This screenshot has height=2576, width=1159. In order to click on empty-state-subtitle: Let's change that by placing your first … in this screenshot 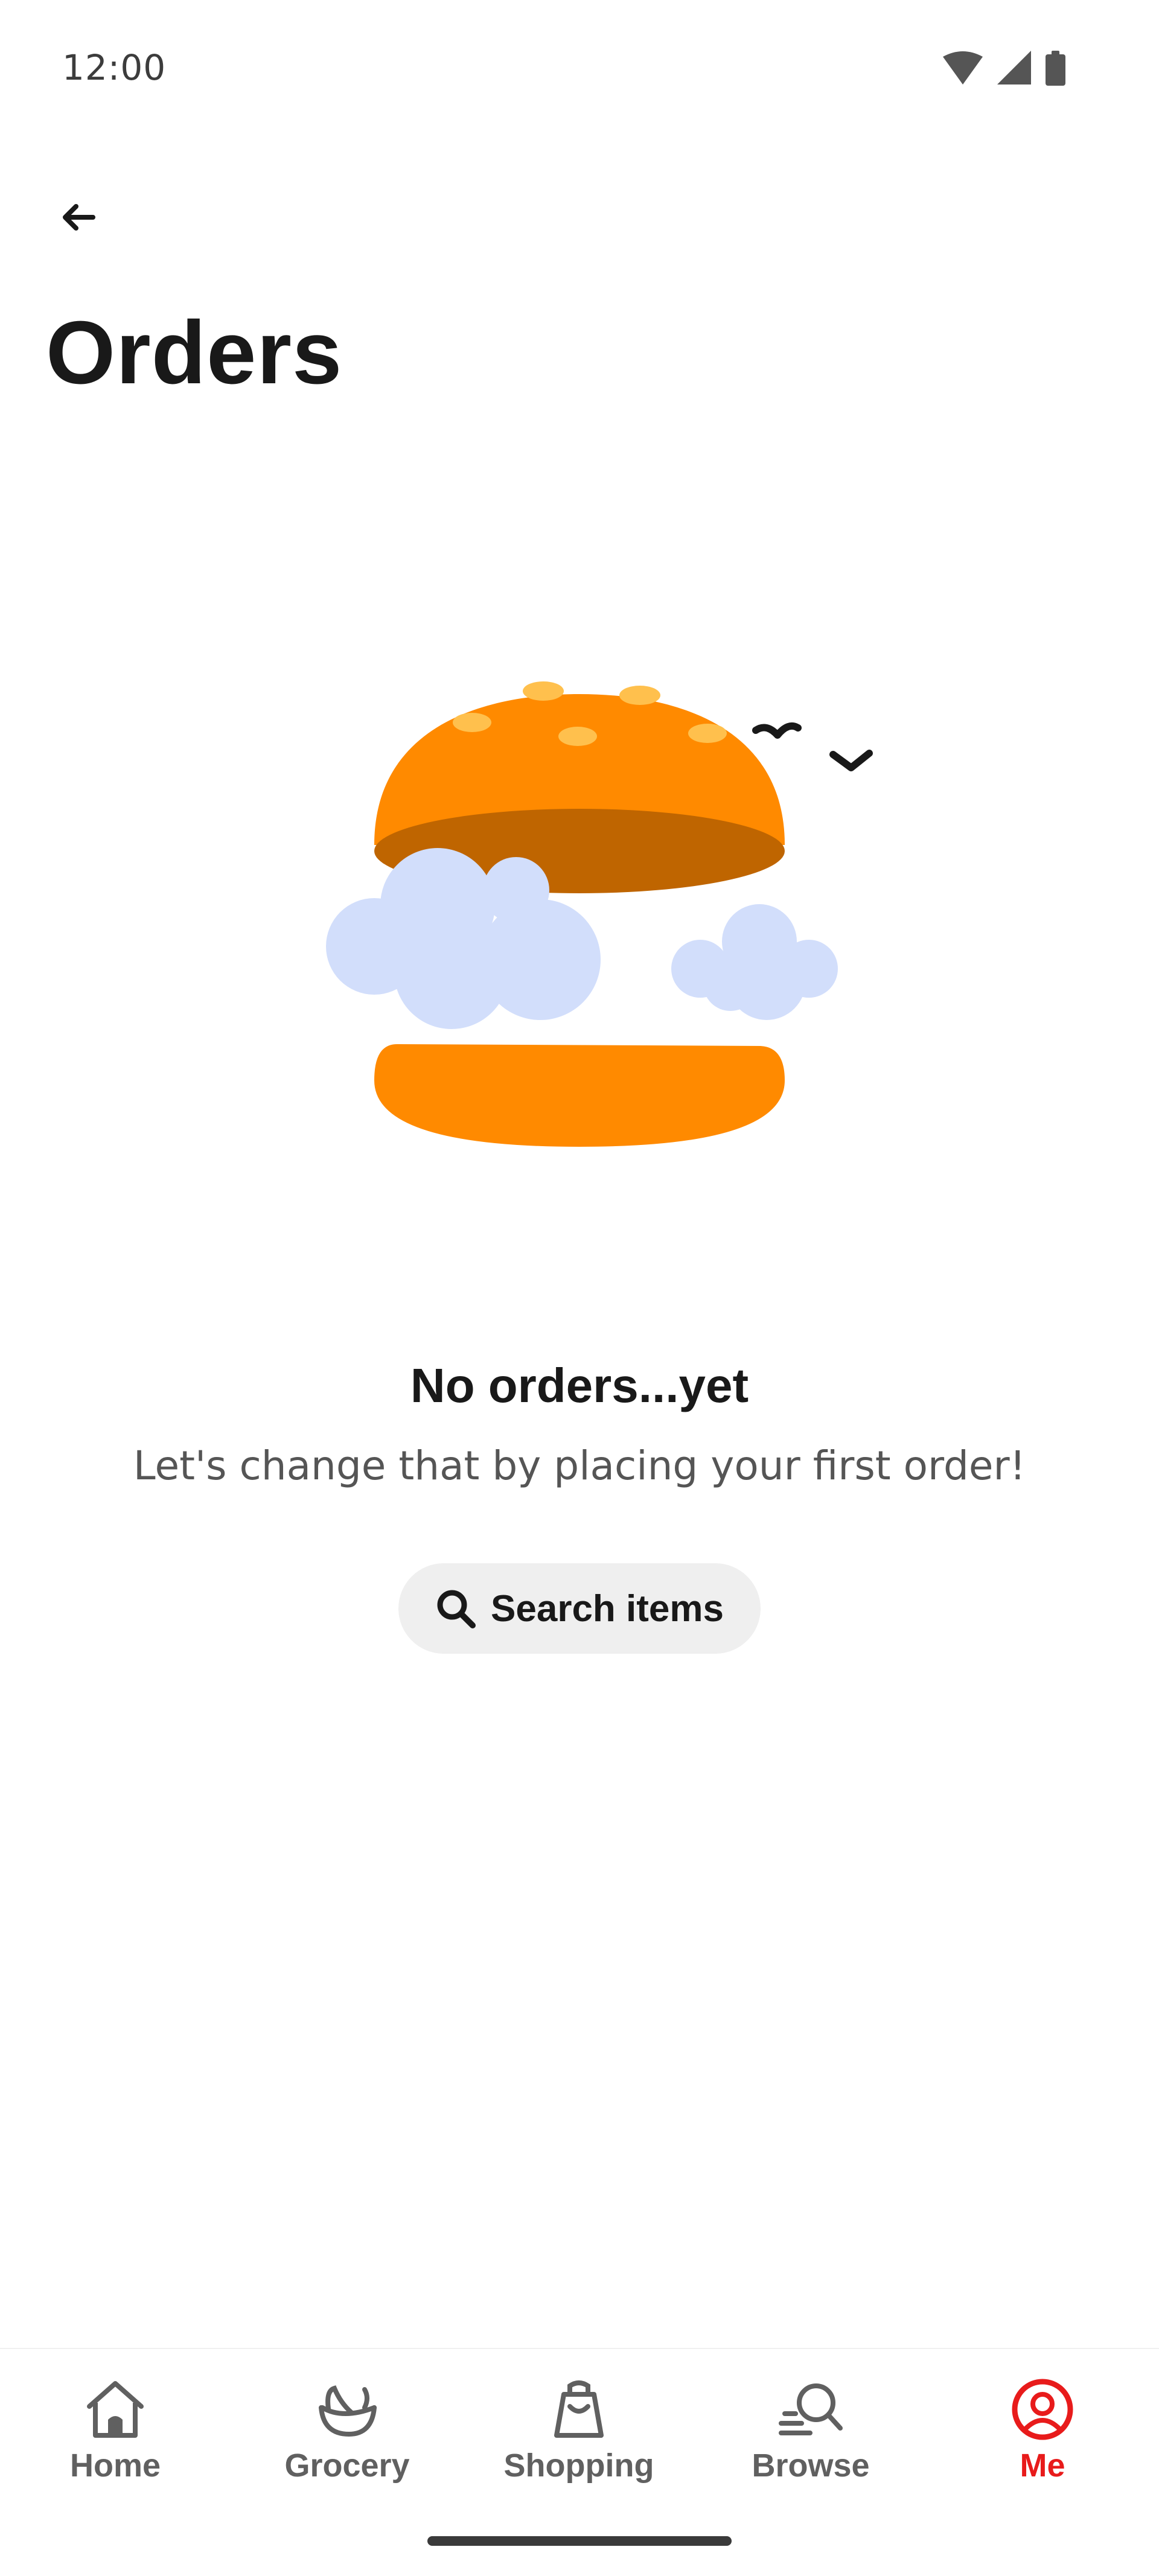, I will do `click(579, 1466)`.